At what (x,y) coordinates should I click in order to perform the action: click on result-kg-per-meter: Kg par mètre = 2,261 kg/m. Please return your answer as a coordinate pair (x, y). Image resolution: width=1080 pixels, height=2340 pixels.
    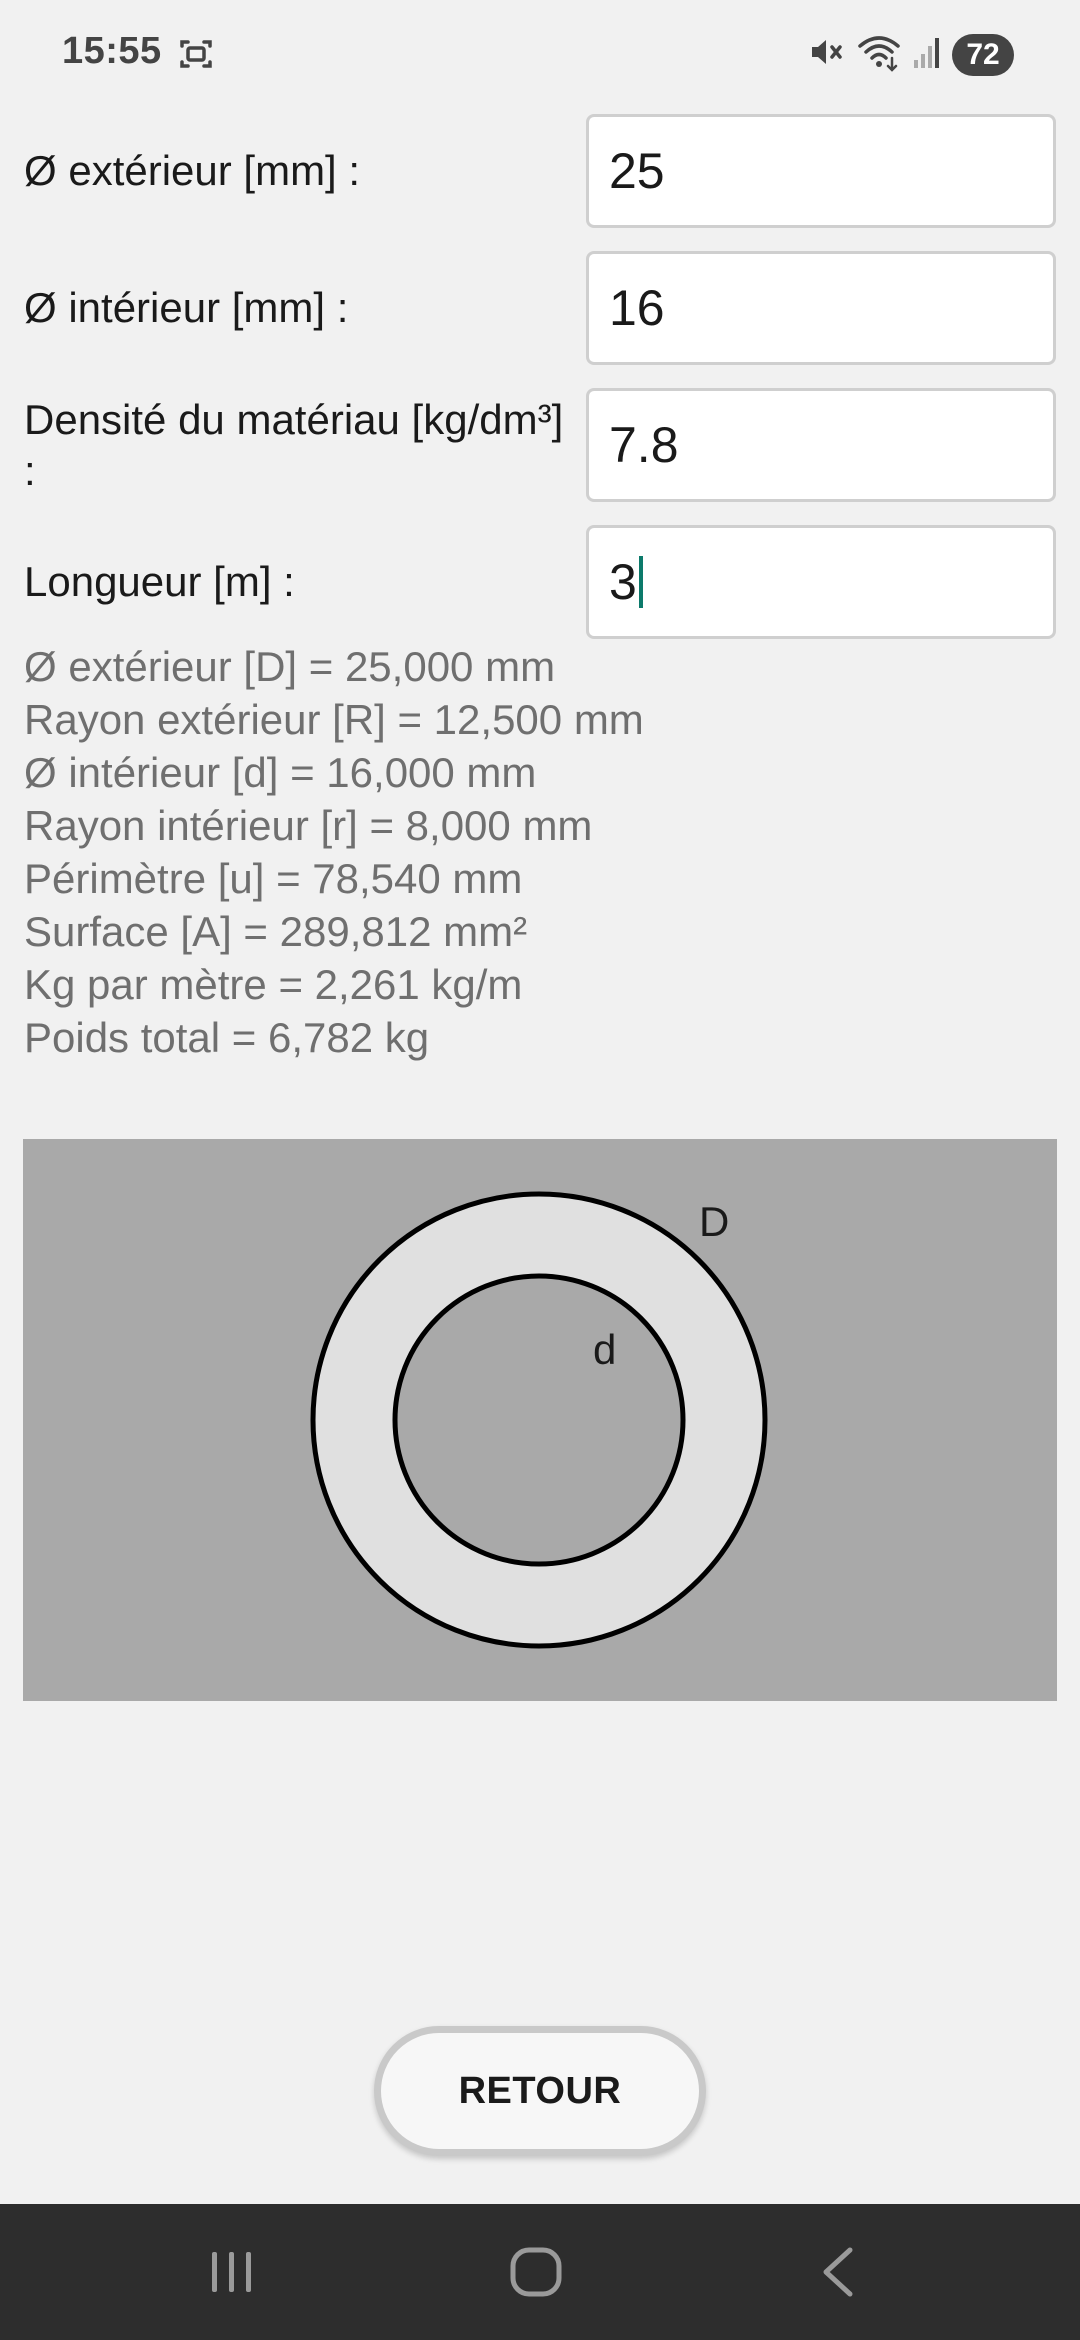
    Looking at the image, I should click on (273, 984).